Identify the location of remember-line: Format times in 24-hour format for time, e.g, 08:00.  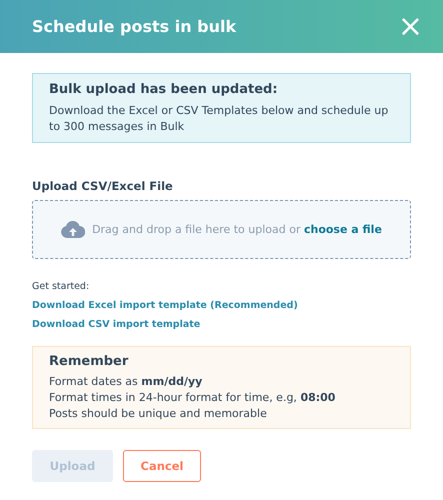
(192, 398).